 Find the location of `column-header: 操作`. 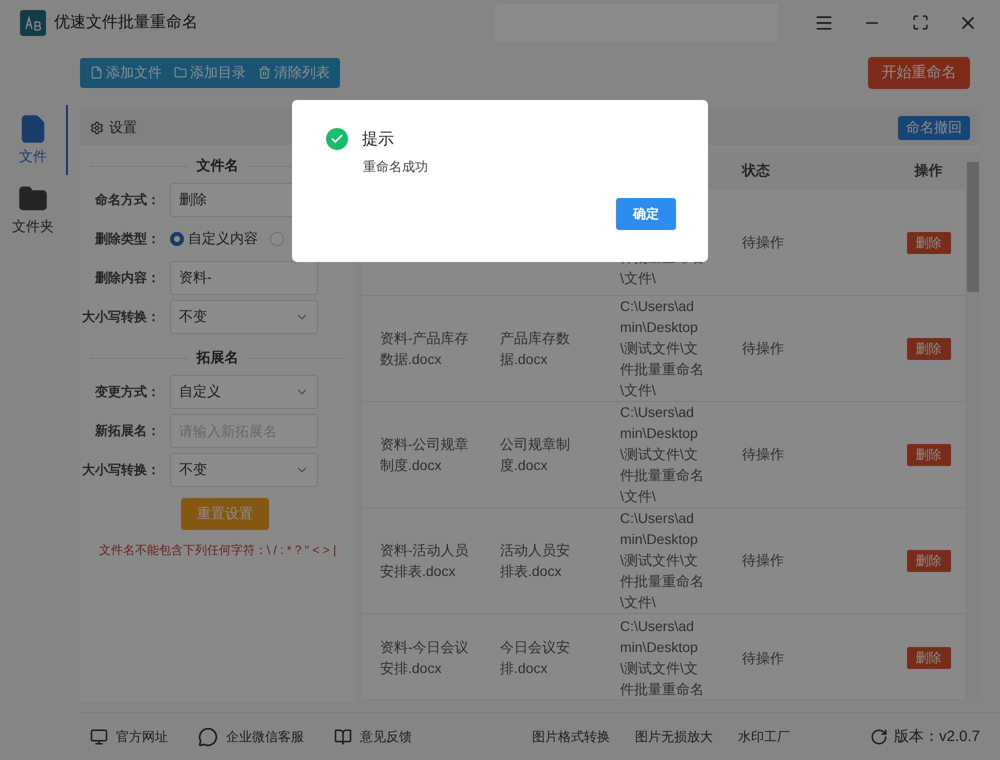

column-header: 操作 is located at coordinates (928, 171).